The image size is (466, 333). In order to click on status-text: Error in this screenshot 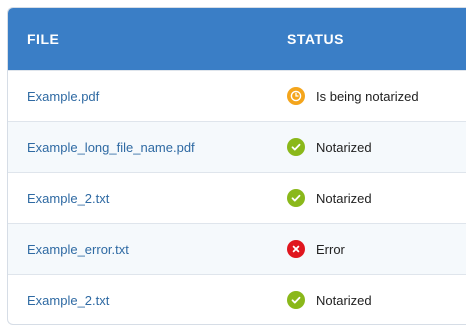, I will do `click(330, 249)`.